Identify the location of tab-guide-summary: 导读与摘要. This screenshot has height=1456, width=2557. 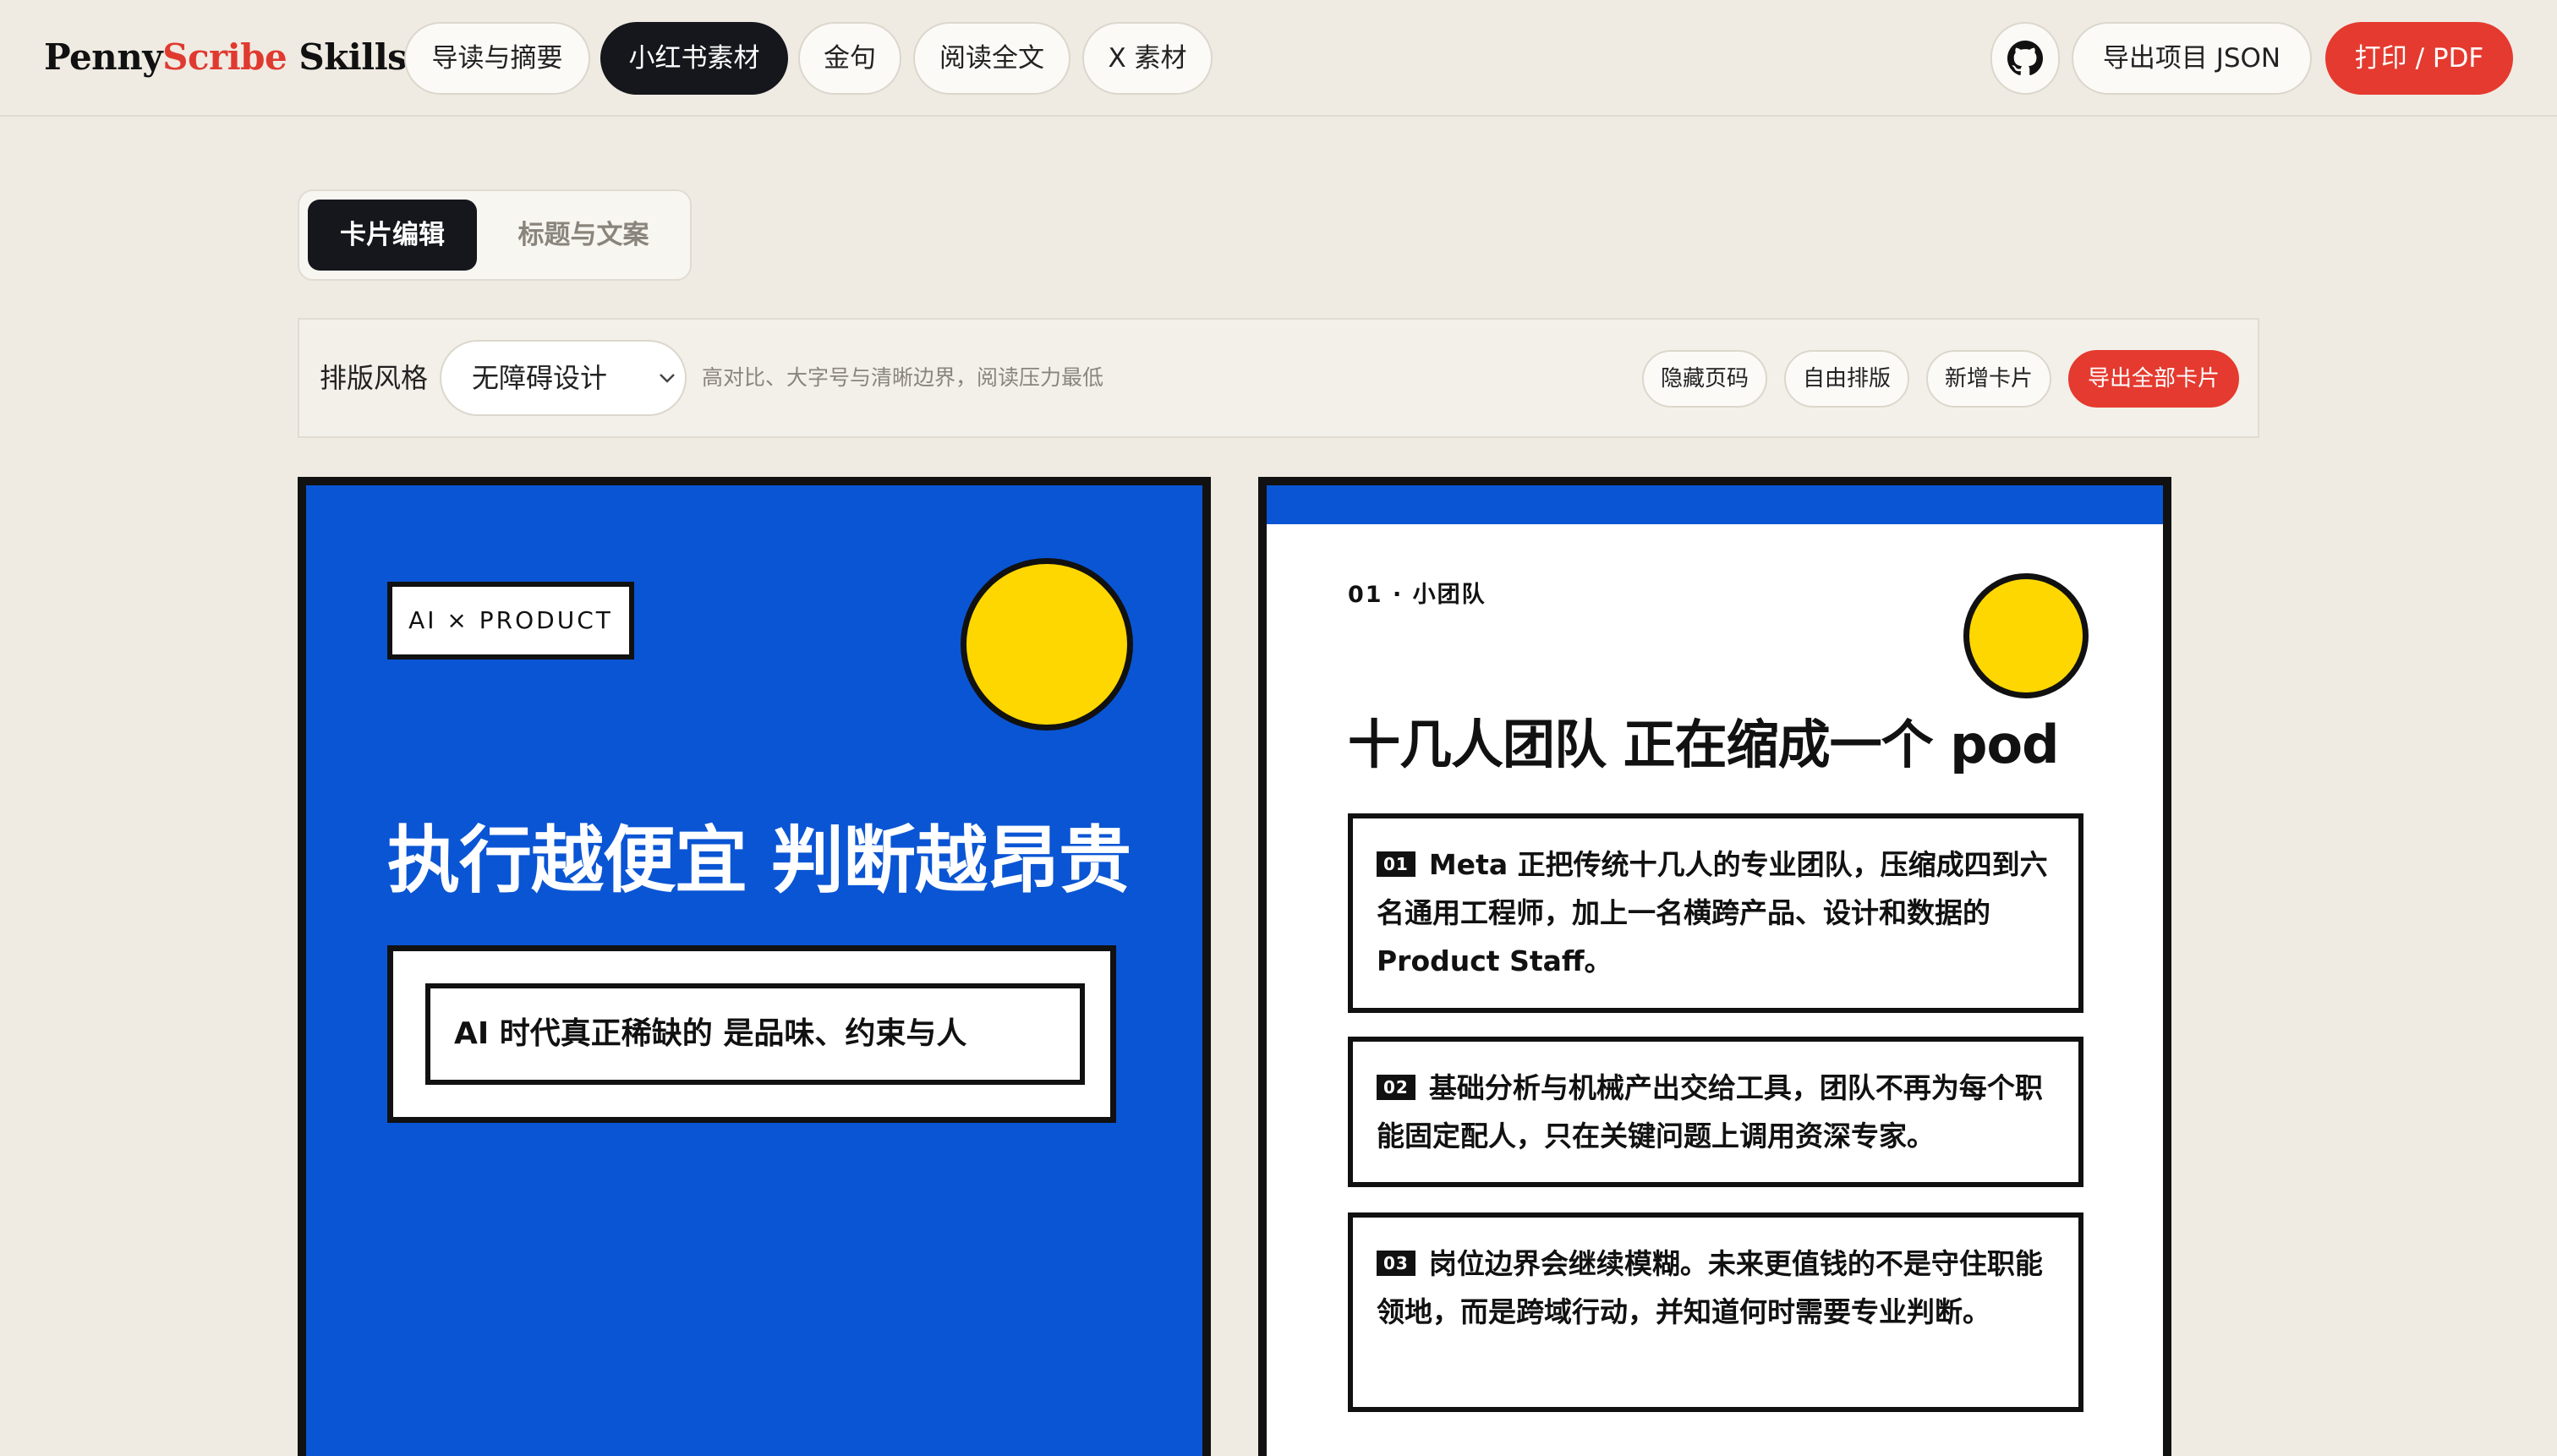
(497, 58).